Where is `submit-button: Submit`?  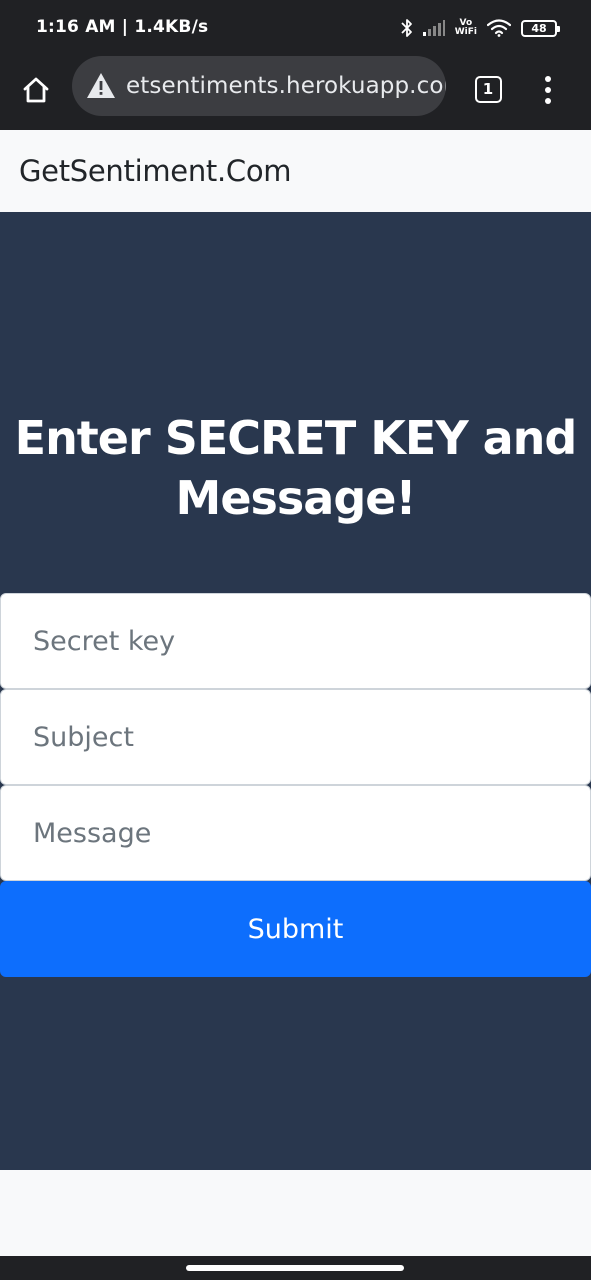
submit-button: Submit is located at coordinates (295, 929).